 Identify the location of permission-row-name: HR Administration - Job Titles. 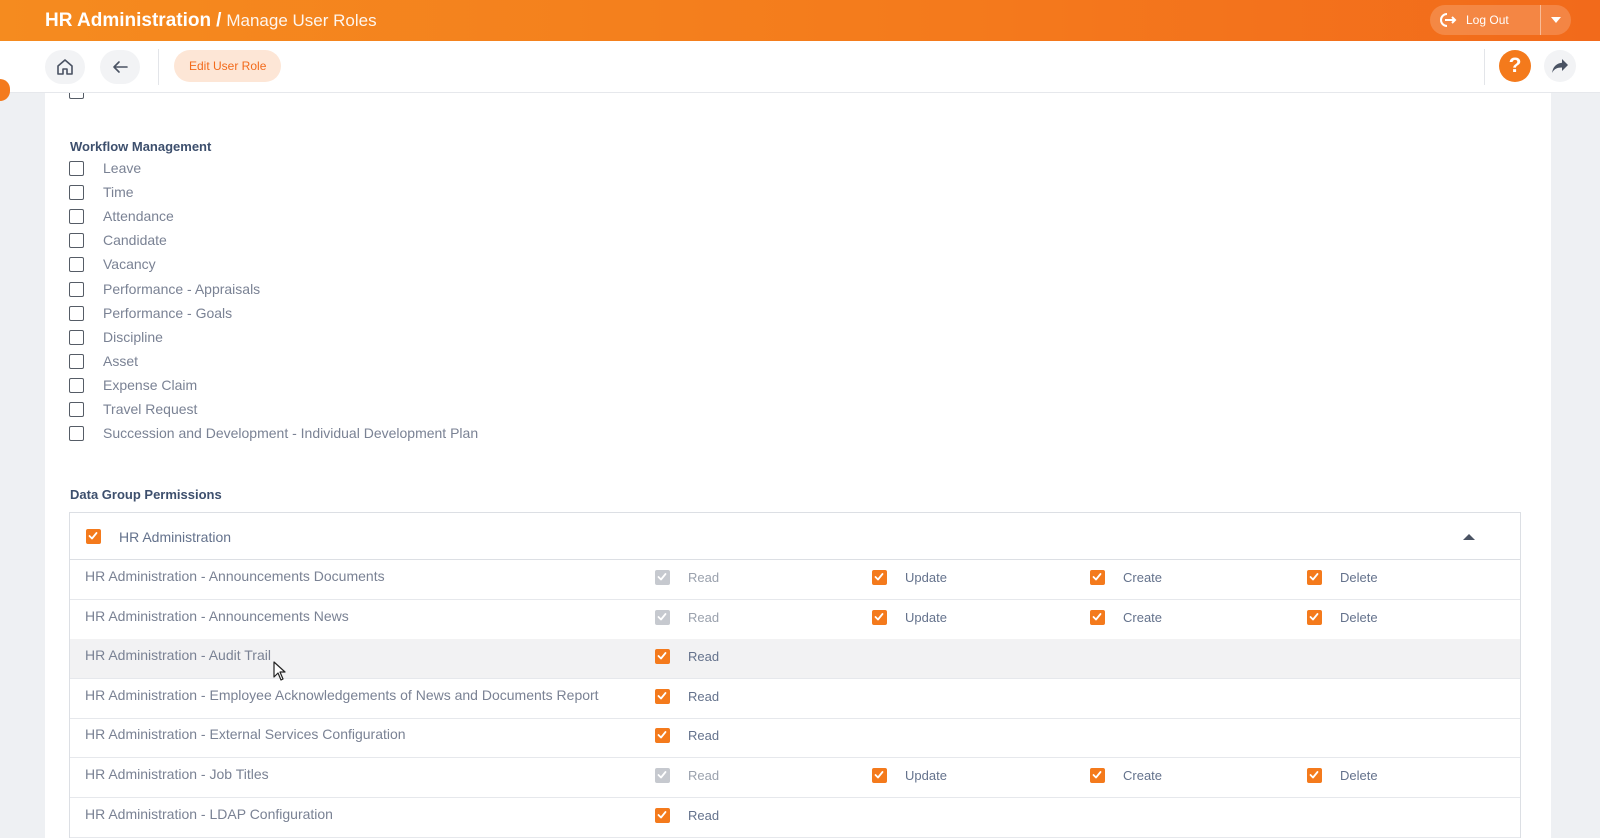
(177, 774).